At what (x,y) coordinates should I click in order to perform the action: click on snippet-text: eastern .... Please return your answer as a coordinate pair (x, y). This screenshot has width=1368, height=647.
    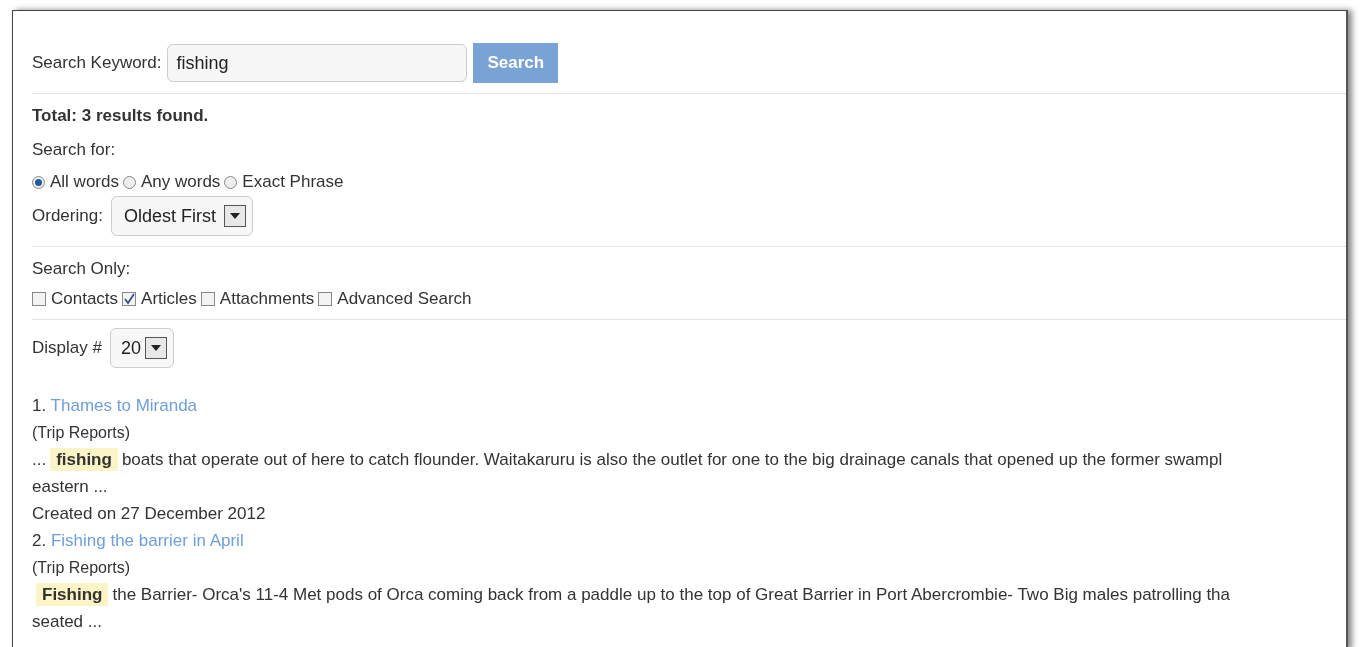
    Looking at the image, I should click on (70, 486).